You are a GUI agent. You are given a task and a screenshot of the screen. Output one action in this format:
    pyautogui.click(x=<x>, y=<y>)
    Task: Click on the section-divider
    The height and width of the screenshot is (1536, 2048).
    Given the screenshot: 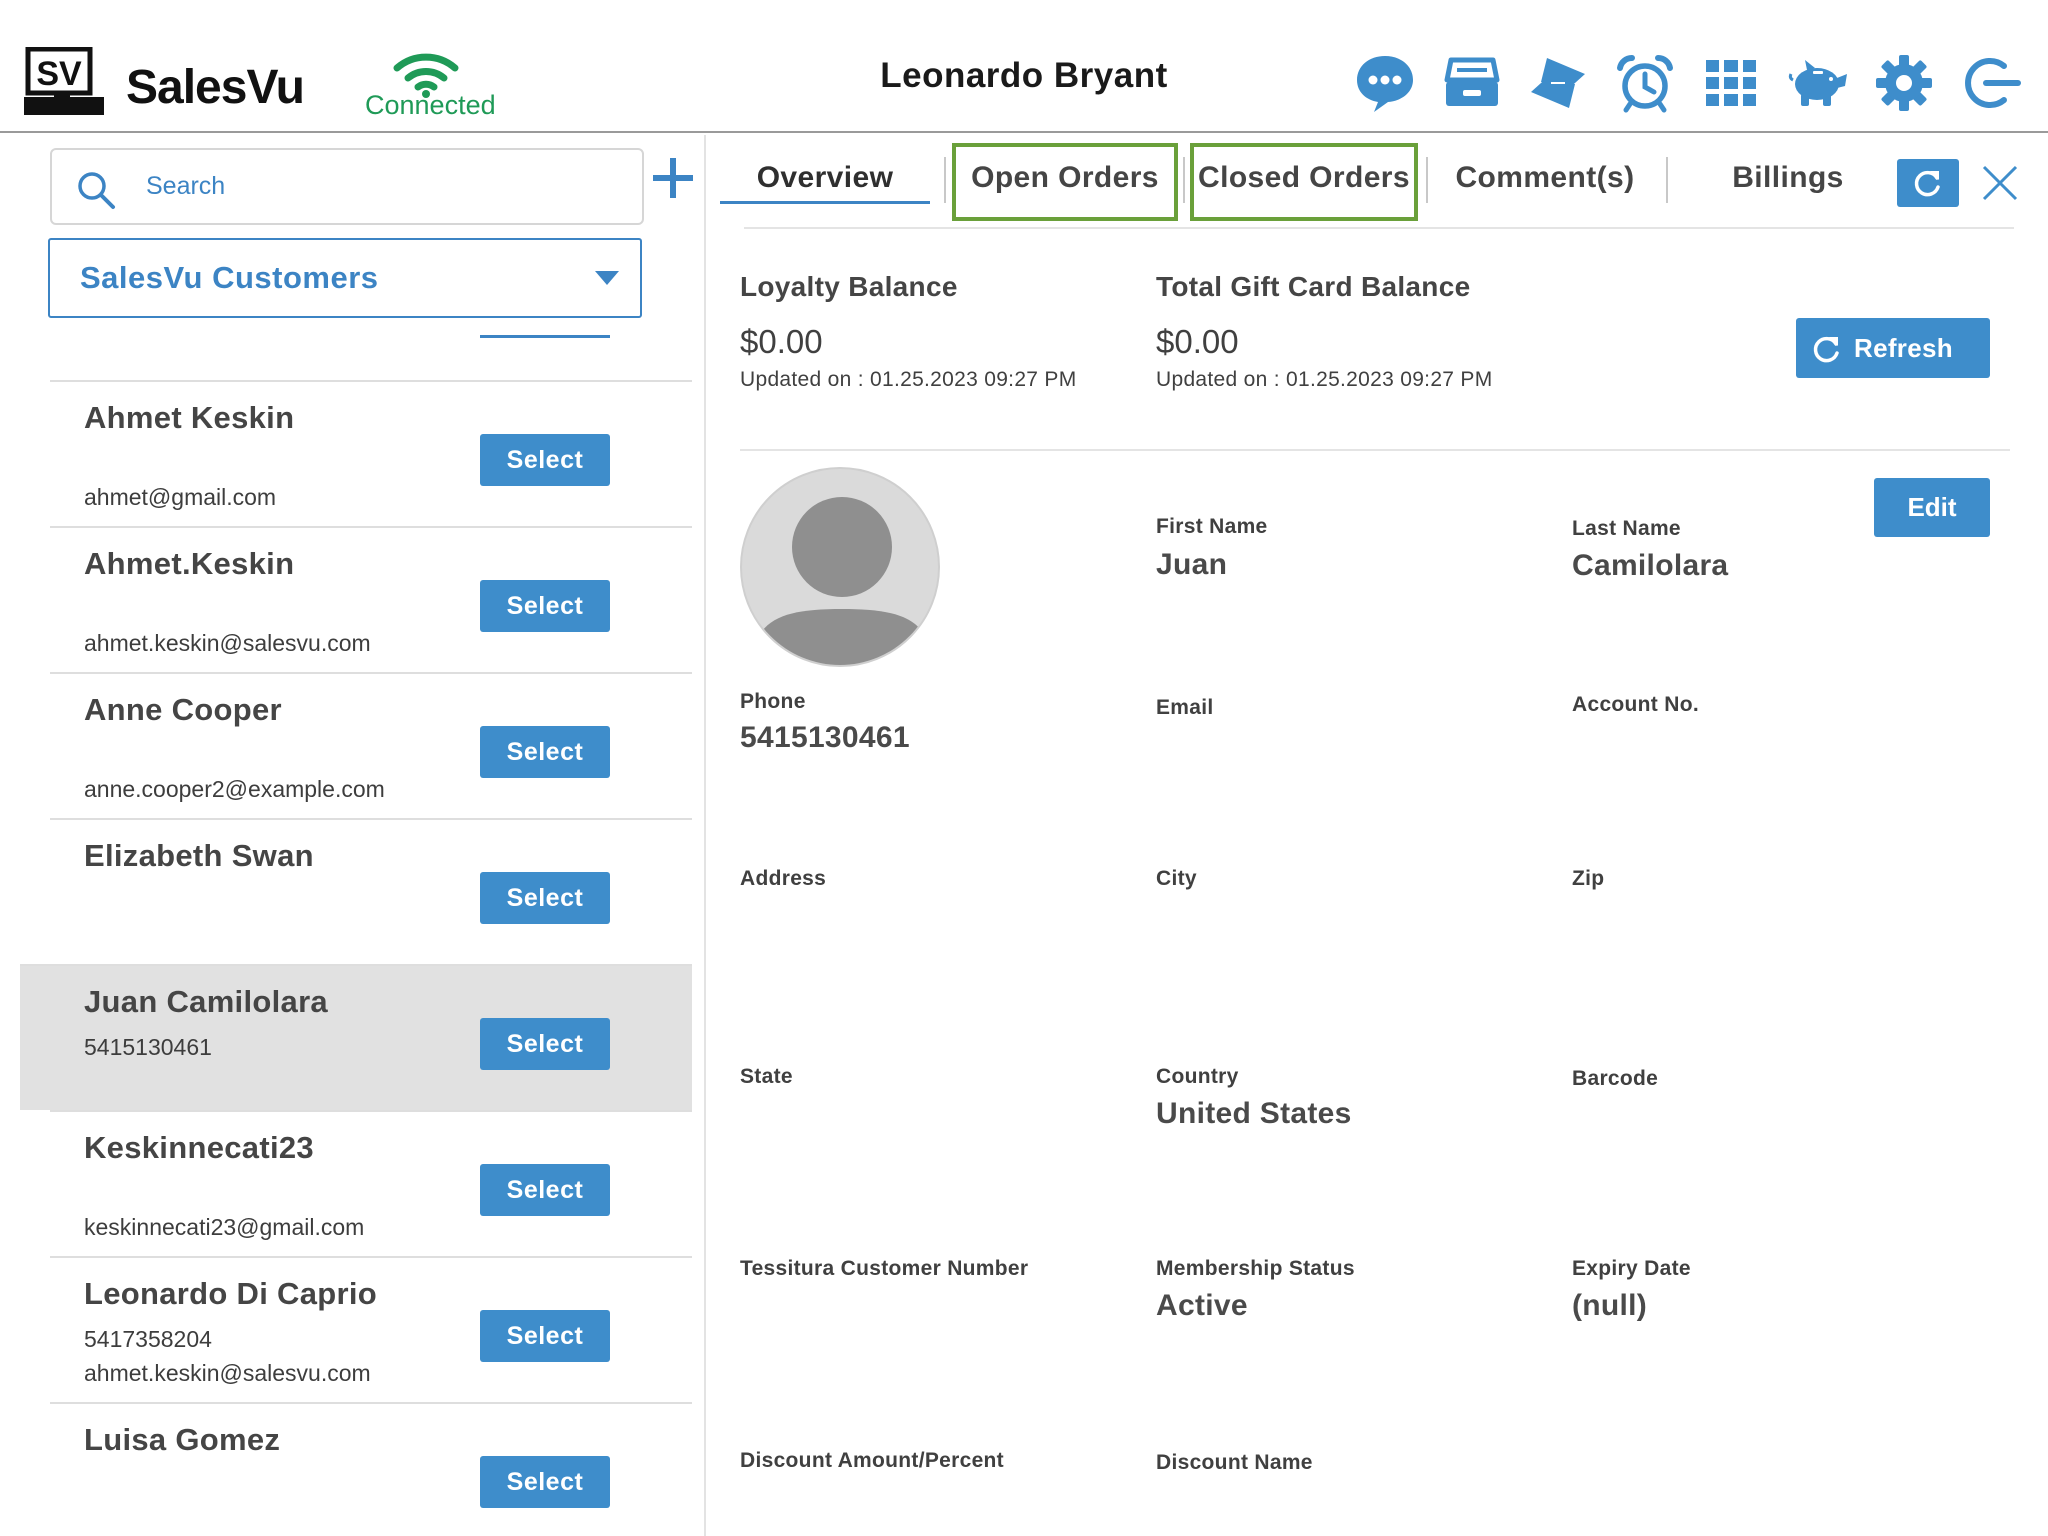 What is the action you would take?
    pyautogui.click(x=1375, y=450)
    